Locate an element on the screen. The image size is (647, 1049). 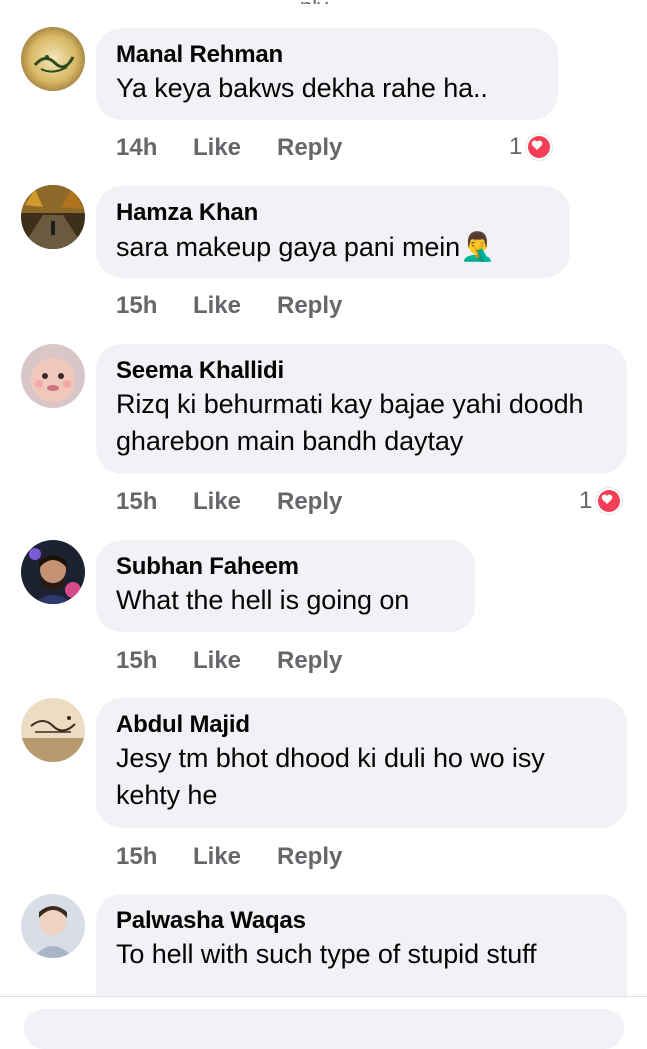
comment-input is located at coordinates (324, 1029).